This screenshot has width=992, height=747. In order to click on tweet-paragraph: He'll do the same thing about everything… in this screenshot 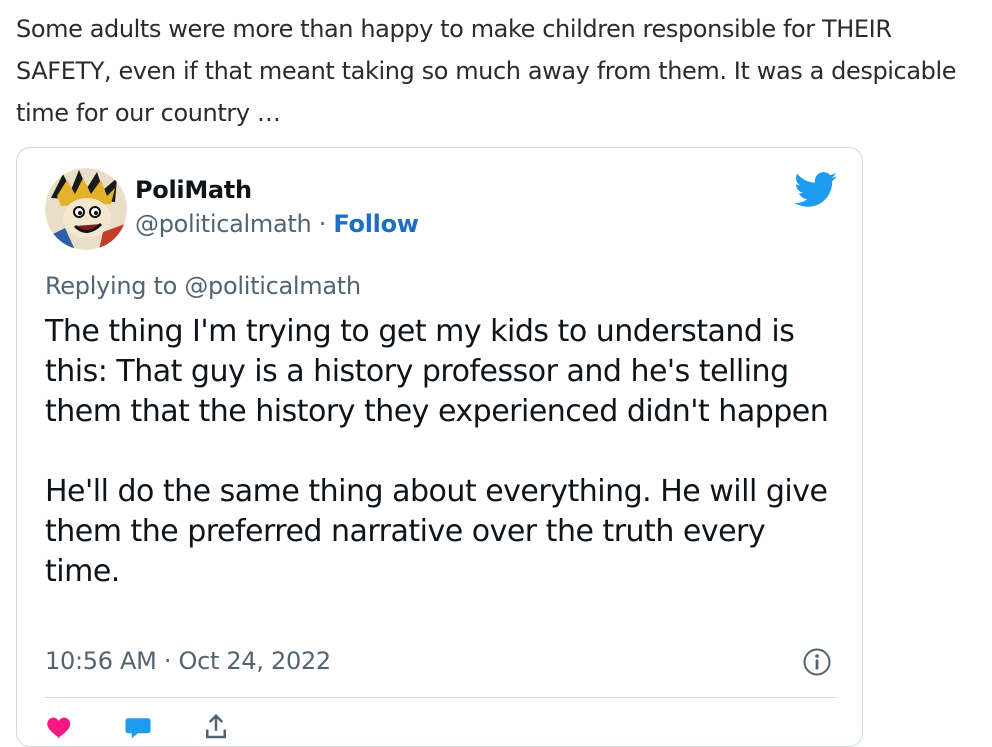, I will do `click(436, 531)`.